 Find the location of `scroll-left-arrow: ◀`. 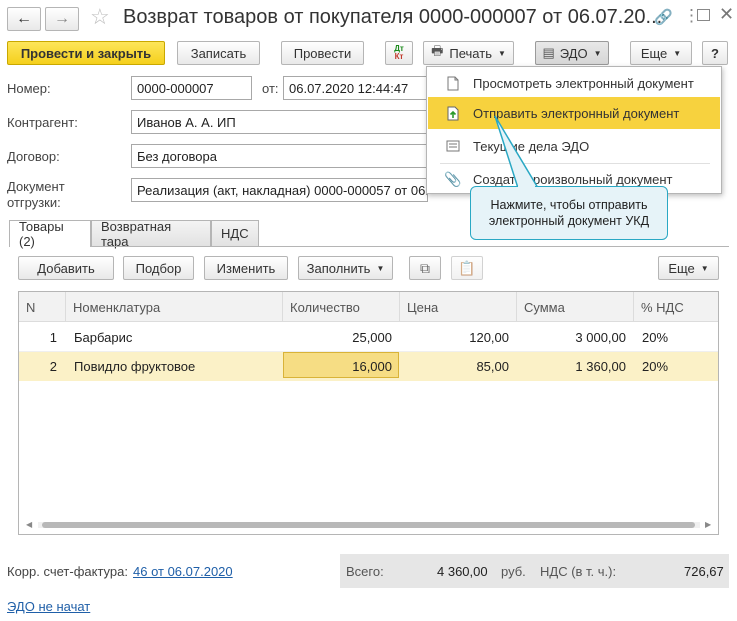

scroll-left-arrow: ◀ is located at coordinates (29, 524).